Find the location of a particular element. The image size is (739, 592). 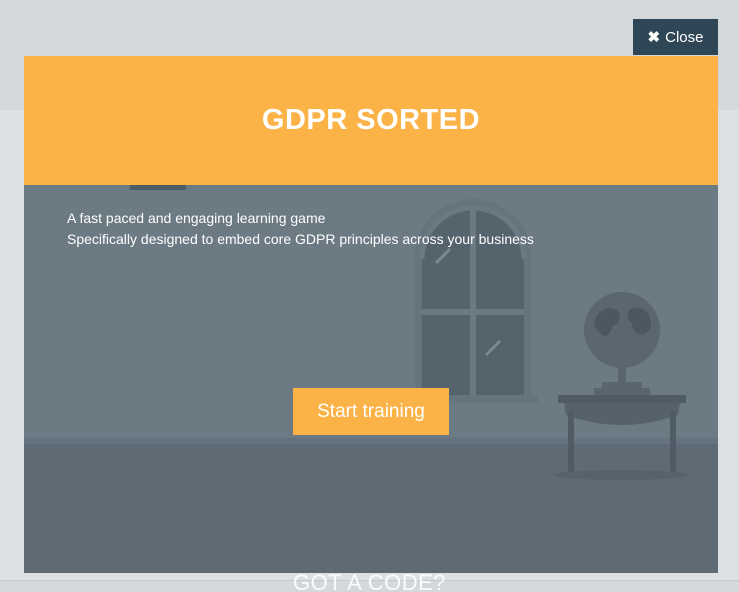

modal-title: GDPR SORTED is located at coordinates (371, 120).